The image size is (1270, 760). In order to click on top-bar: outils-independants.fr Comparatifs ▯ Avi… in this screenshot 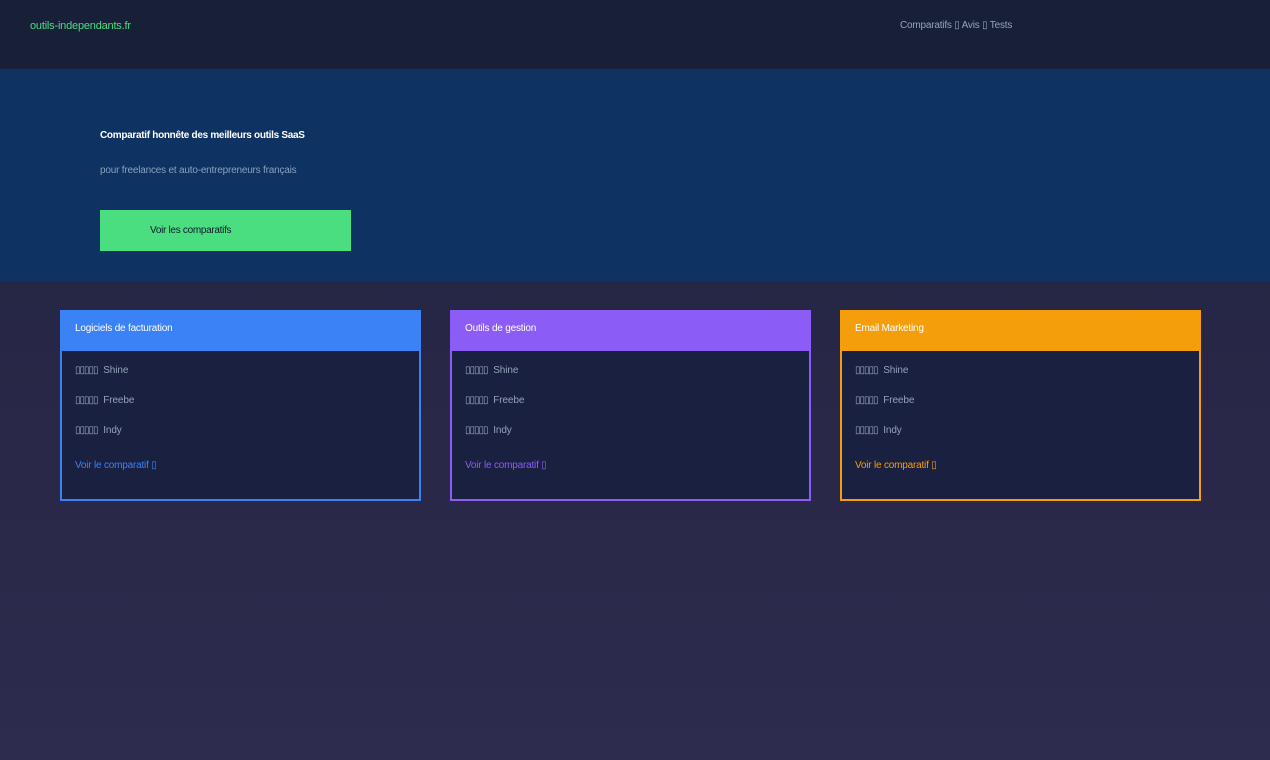, I will do `click(635, 35)`.